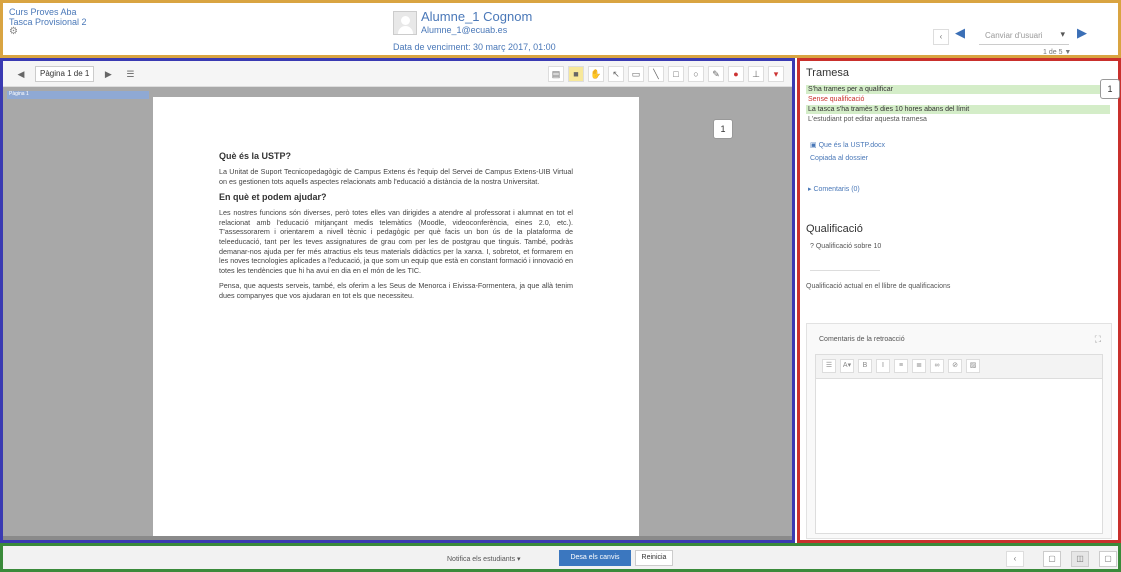 The height and width of the screenshot is (572, 1121). What do you see at coordinates (847, 366) in the screenshot?
I see `paragraph-style-icon: A▾` at bounding box center [847, 366].